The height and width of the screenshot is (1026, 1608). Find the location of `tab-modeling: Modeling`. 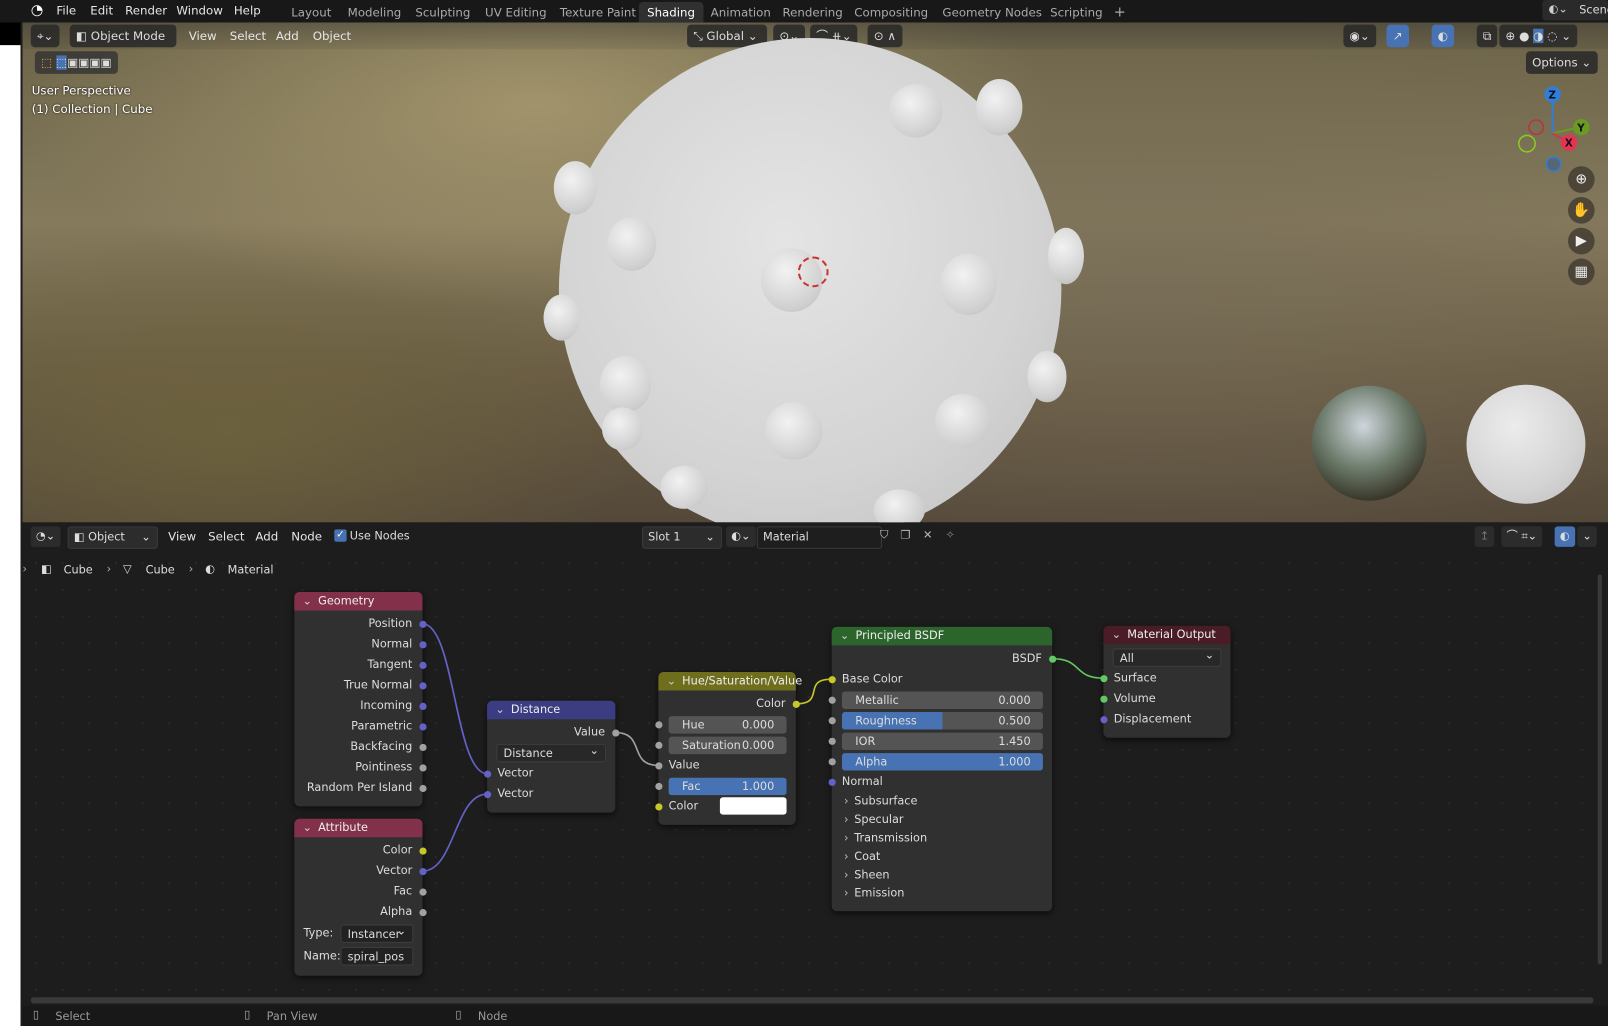

tab-modeling: Modeling is located at coordinates (374, 12).